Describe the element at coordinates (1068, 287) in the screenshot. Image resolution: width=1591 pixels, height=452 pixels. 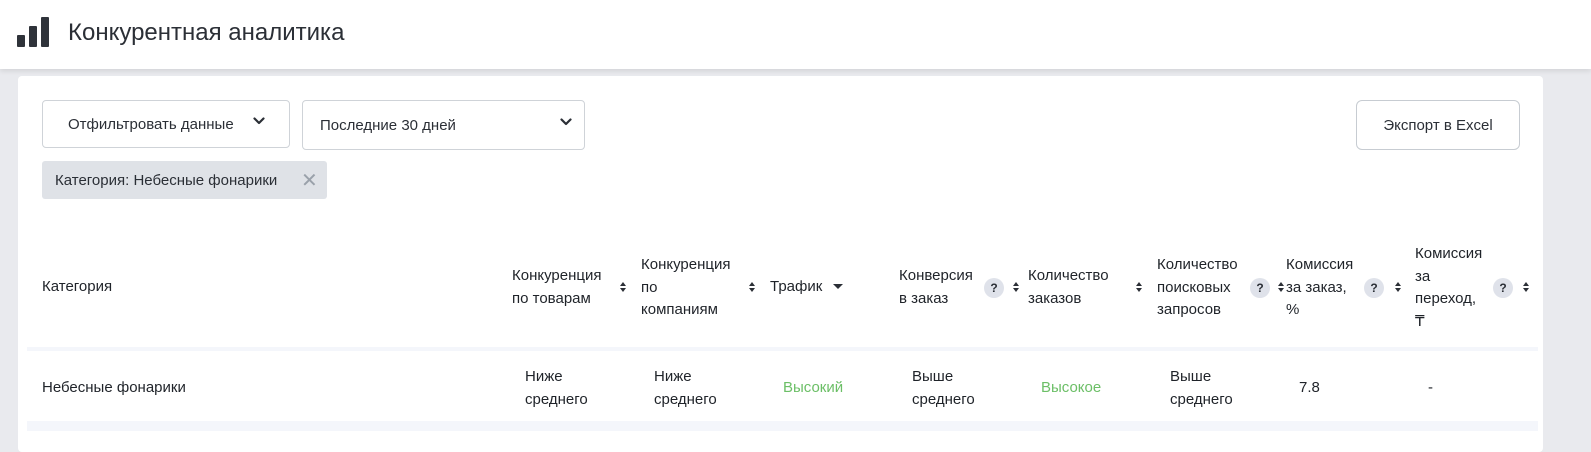
I see `header-orders: Количество заказов` at that location.